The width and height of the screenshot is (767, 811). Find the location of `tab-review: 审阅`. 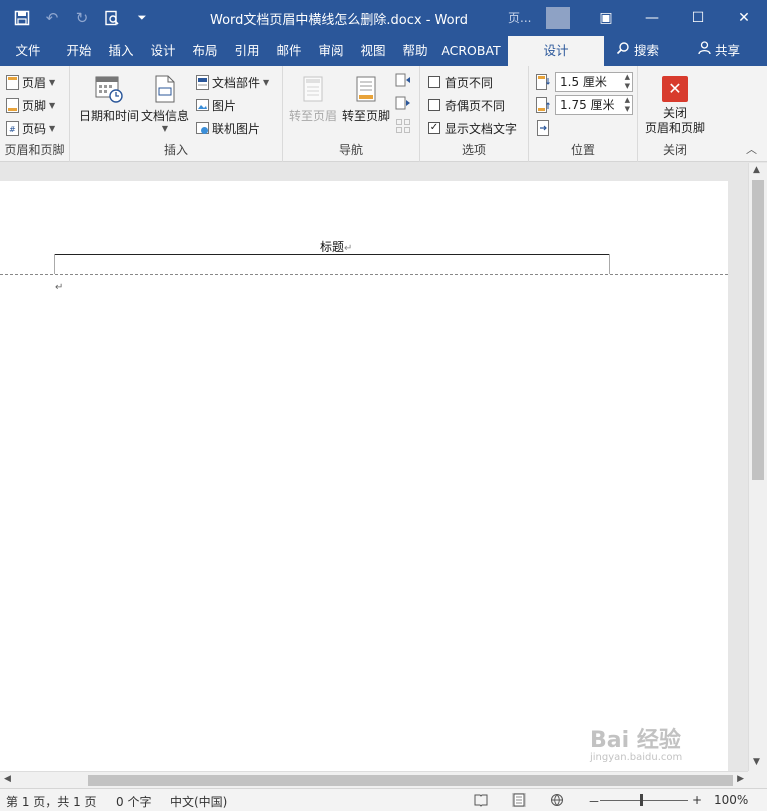

tab-review: 审阅 is located at coordinates (331, 51).